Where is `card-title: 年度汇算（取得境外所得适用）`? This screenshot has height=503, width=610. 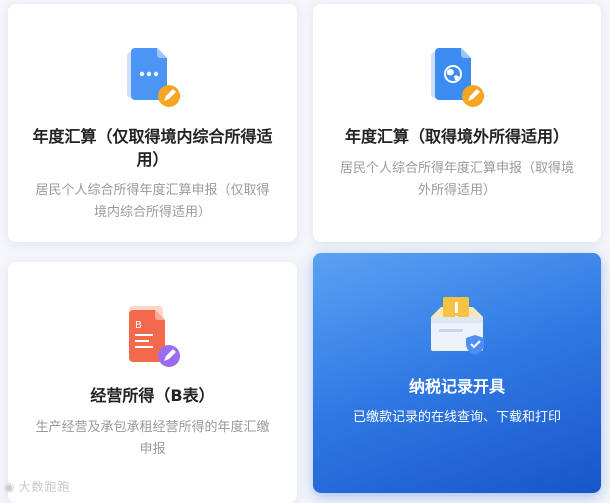
card-title: 年度汇算（取得境外所得适用） is located at coordinates (456, 136).